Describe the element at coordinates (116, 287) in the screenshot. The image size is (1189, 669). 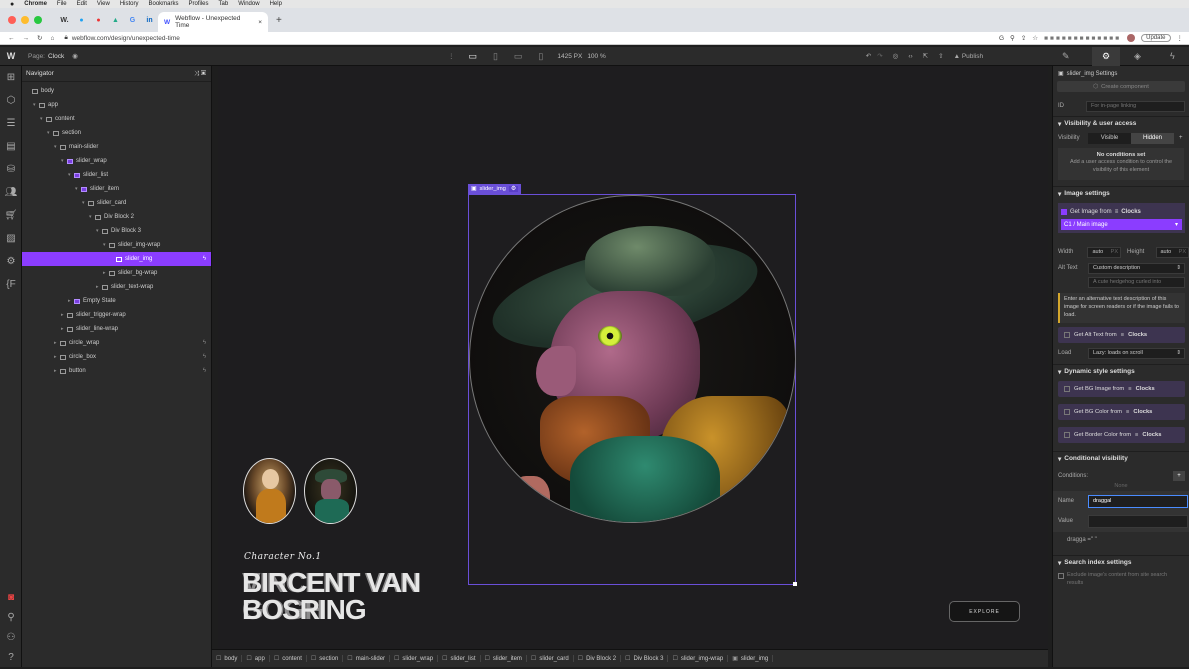
I see `navigator-item-slider-text-wrap: ▸slider_text-wrap` at that location.